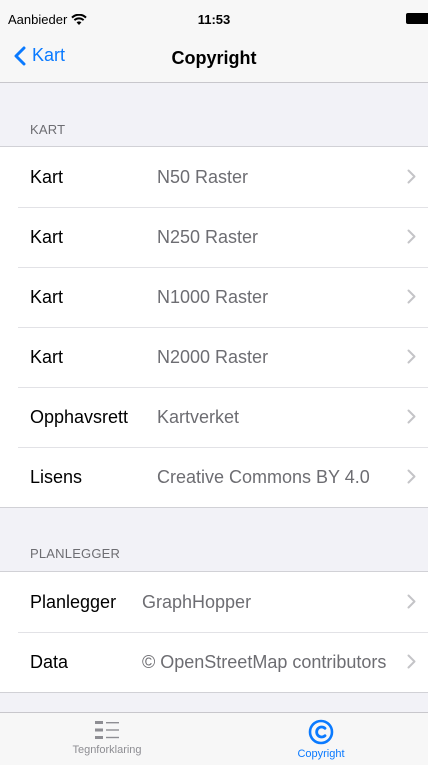 This screenshot has width=428, height=765. I want to click on row-value: N250 Raster, so click(208, 236).